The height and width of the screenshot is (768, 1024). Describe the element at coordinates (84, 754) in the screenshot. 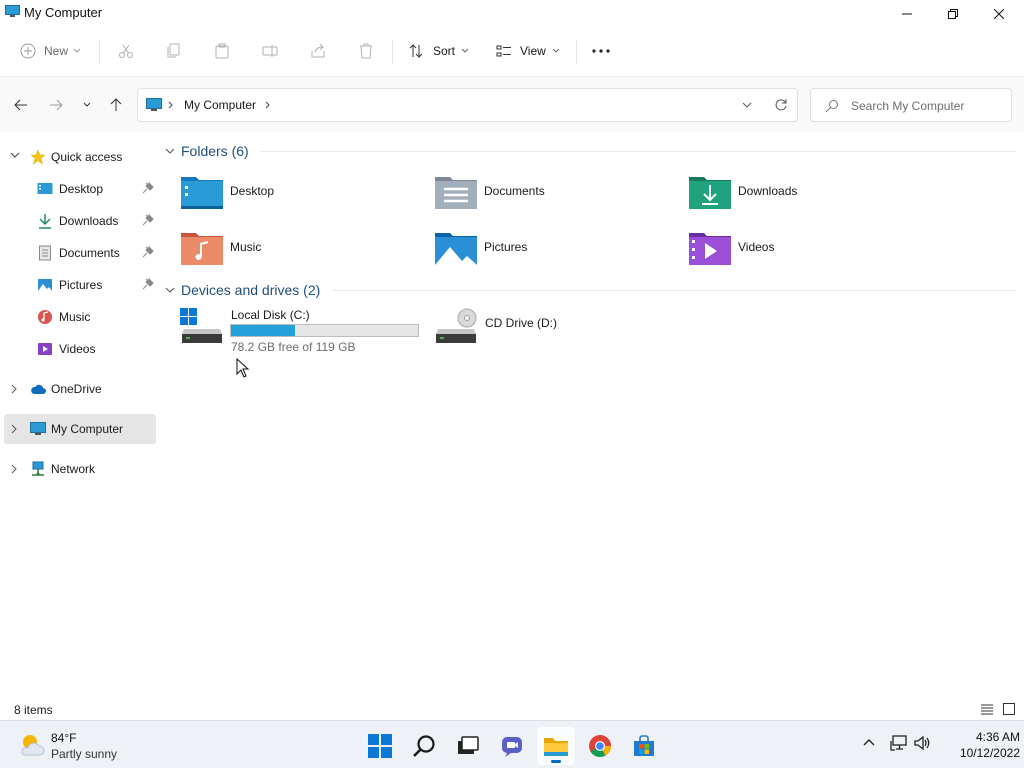

I see `weather-condition: Partly sunny` at that location.